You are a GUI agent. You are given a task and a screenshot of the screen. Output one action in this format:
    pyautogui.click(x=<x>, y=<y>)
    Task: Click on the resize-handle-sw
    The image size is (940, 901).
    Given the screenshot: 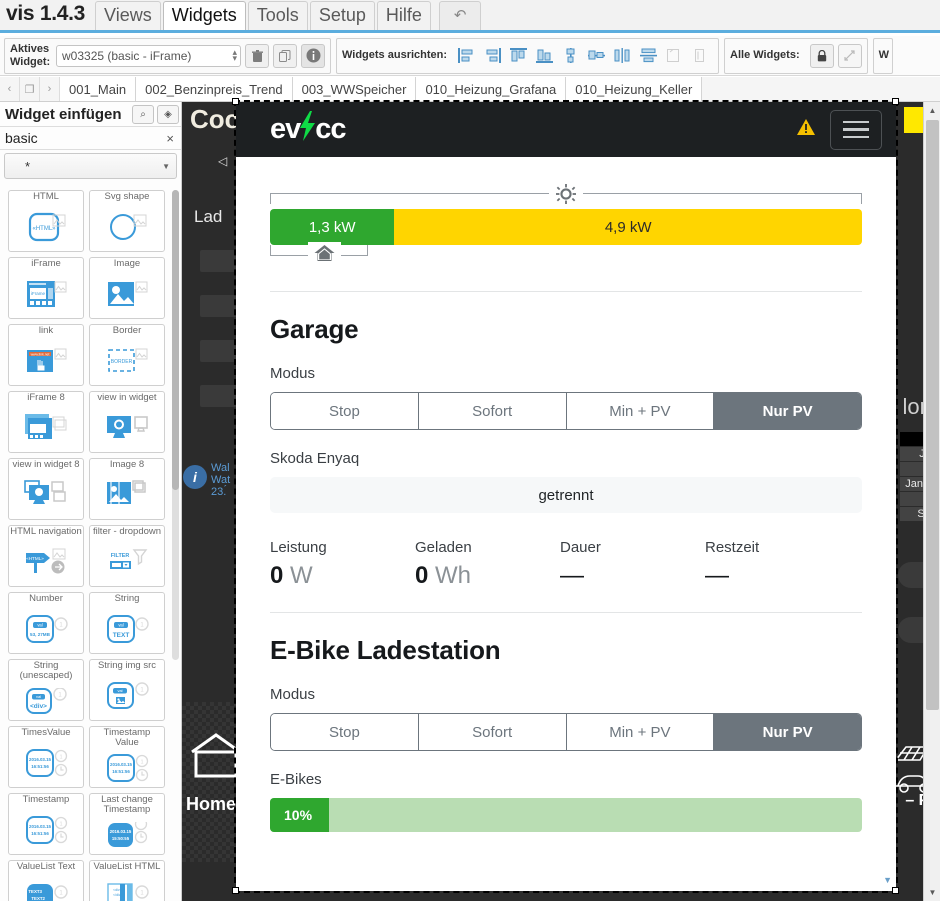 What is the action you would take?
    pyautogui.click(x=235, y=890)
    